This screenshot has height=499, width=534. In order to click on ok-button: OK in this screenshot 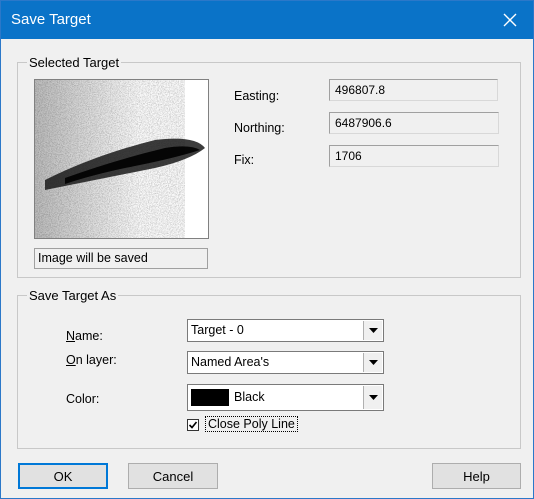, I will do `click(63, 476)`.